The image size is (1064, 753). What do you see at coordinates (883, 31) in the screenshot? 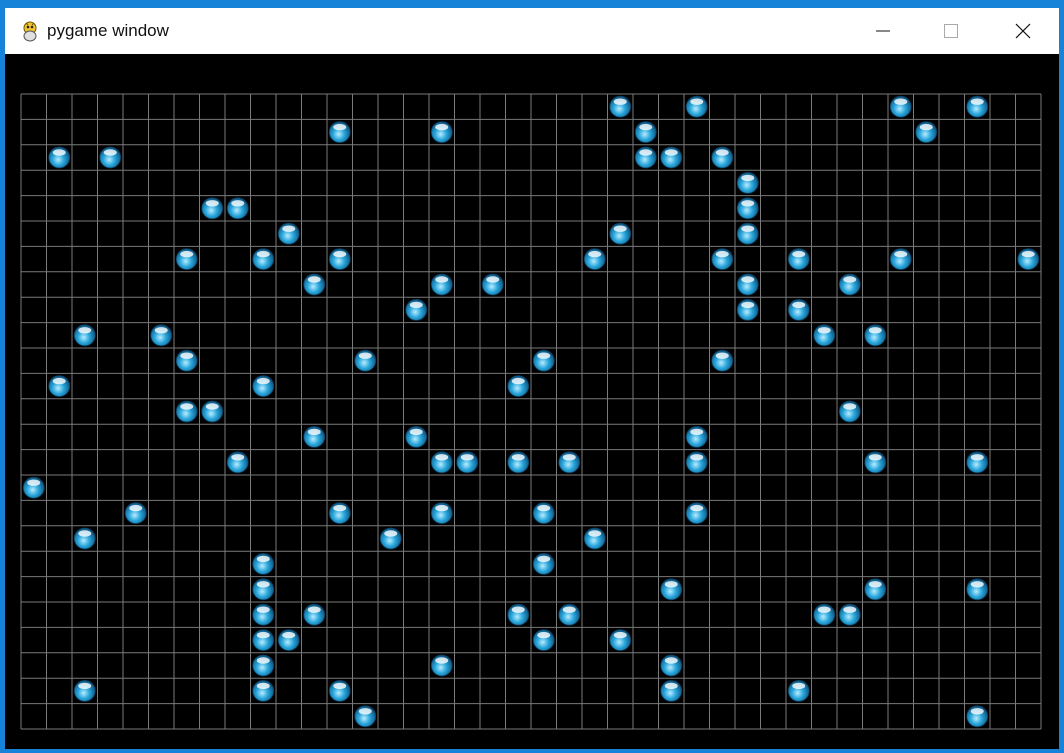
I see `minimize-button` at bounding box center [883, 31].